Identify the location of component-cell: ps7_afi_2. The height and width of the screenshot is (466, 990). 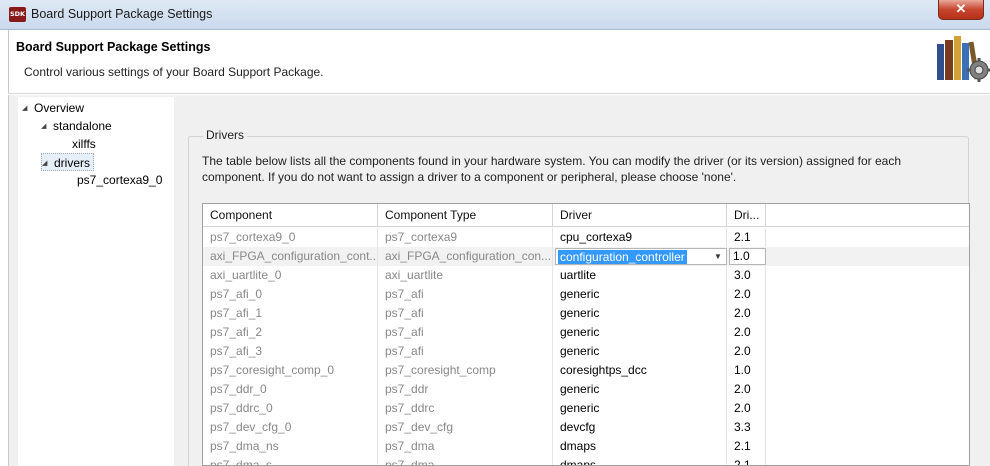
(290, 332).